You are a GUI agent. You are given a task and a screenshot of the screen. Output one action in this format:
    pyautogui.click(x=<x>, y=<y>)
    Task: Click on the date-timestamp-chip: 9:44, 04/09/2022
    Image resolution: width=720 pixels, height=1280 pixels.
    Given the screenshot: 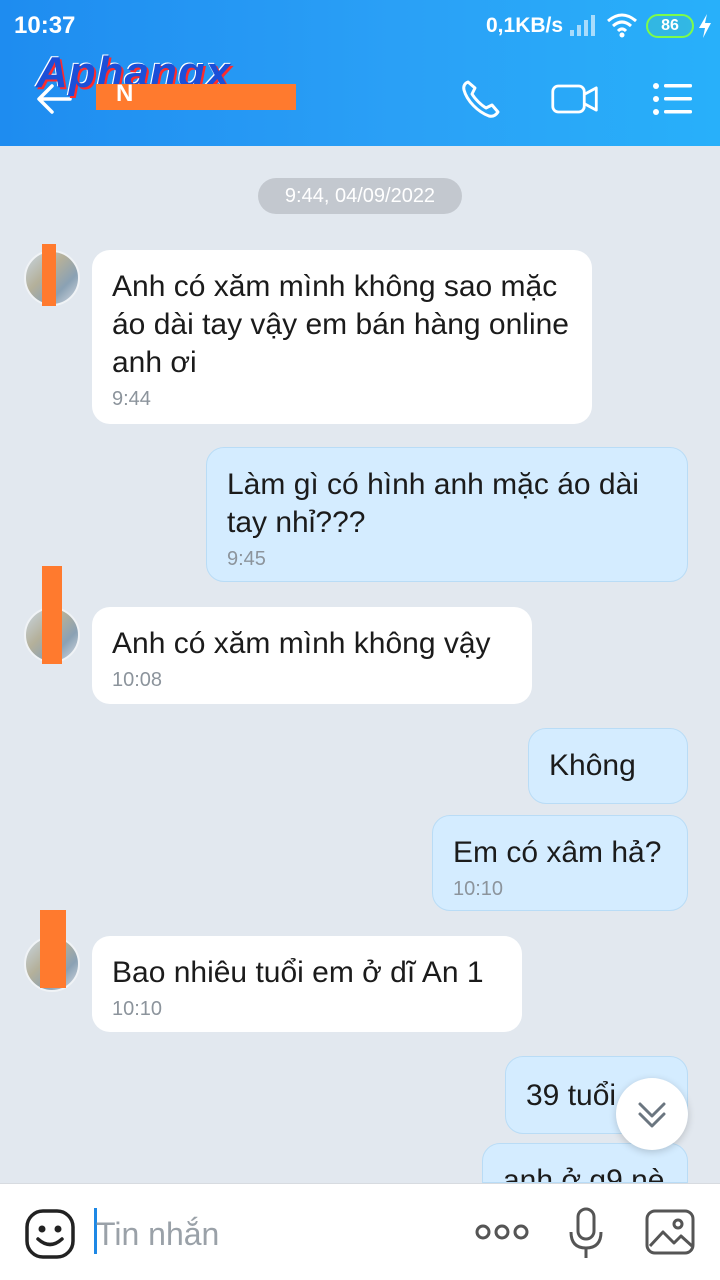 What is the action you would take?
    pyautogui.click(x=360, y=196)
    